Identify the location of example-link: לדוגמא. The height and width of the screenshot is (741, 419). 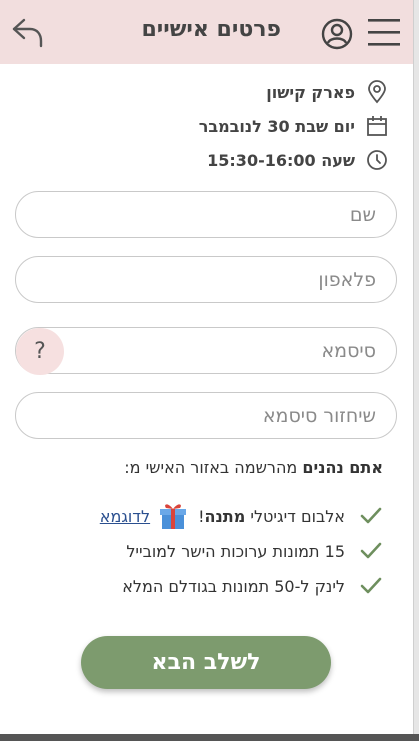
(125, 516).